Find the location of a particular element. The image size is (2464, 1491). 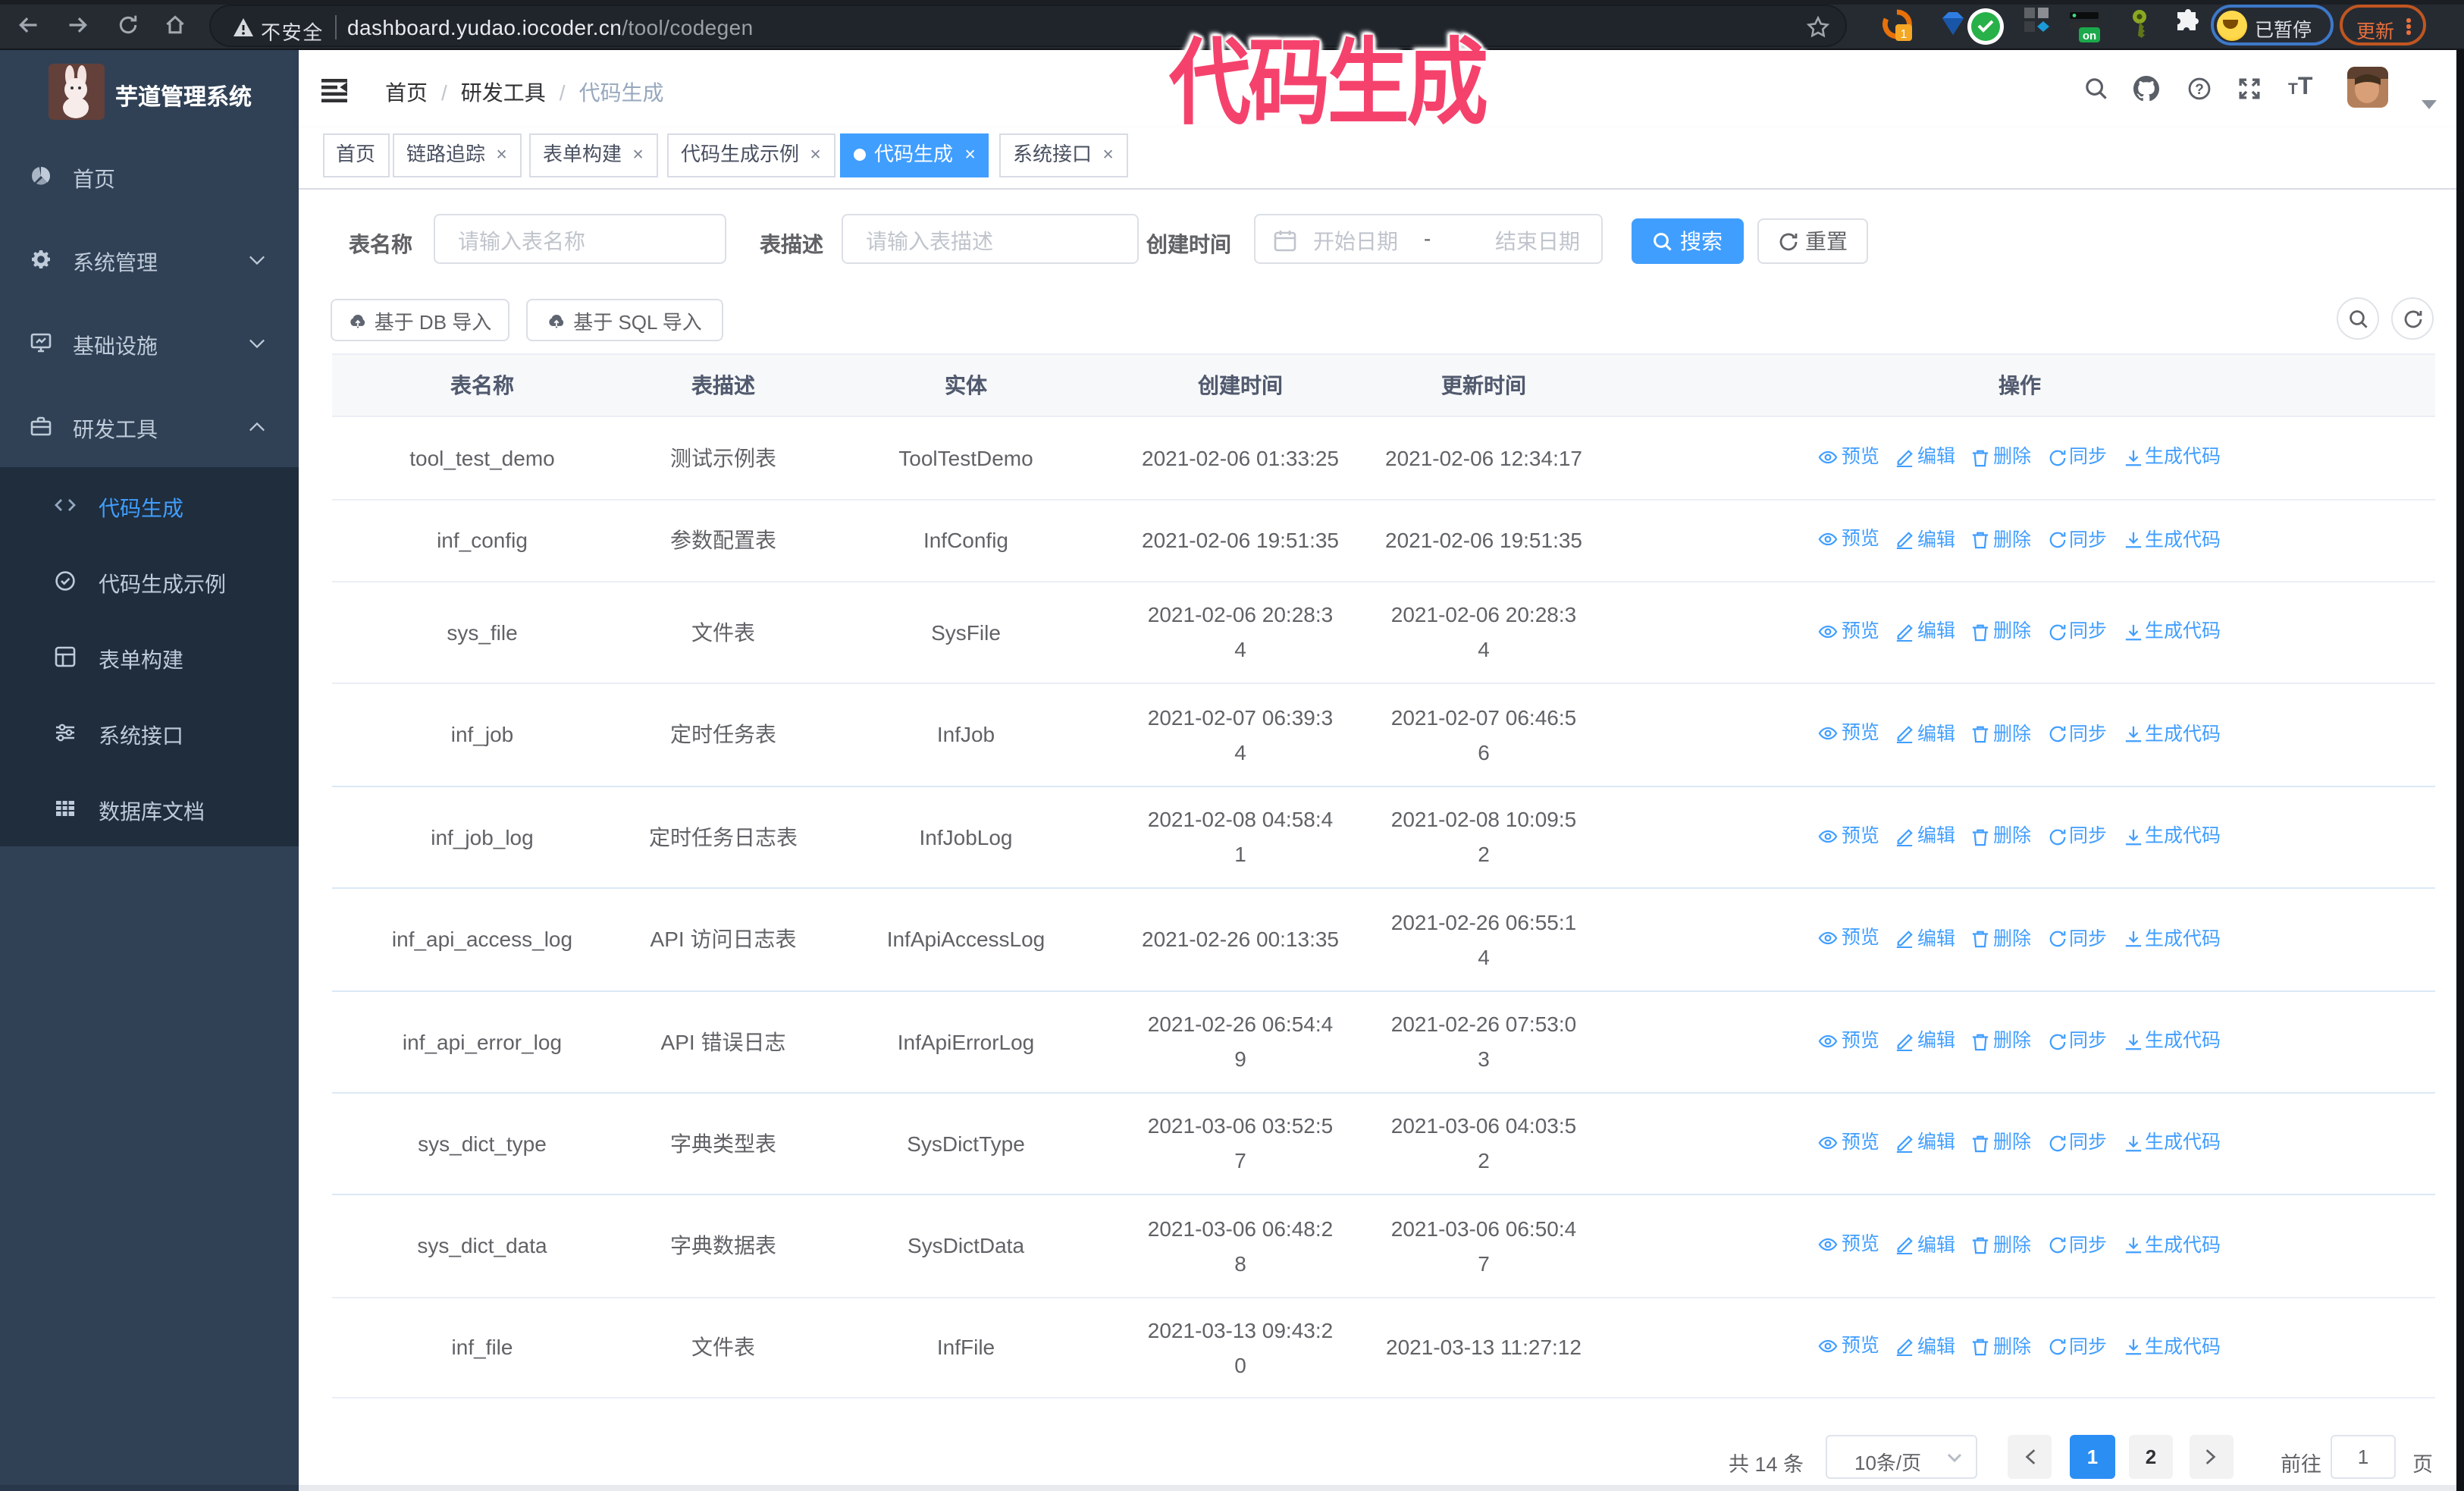

svg-text: on is located at coordinates (2089, 36).